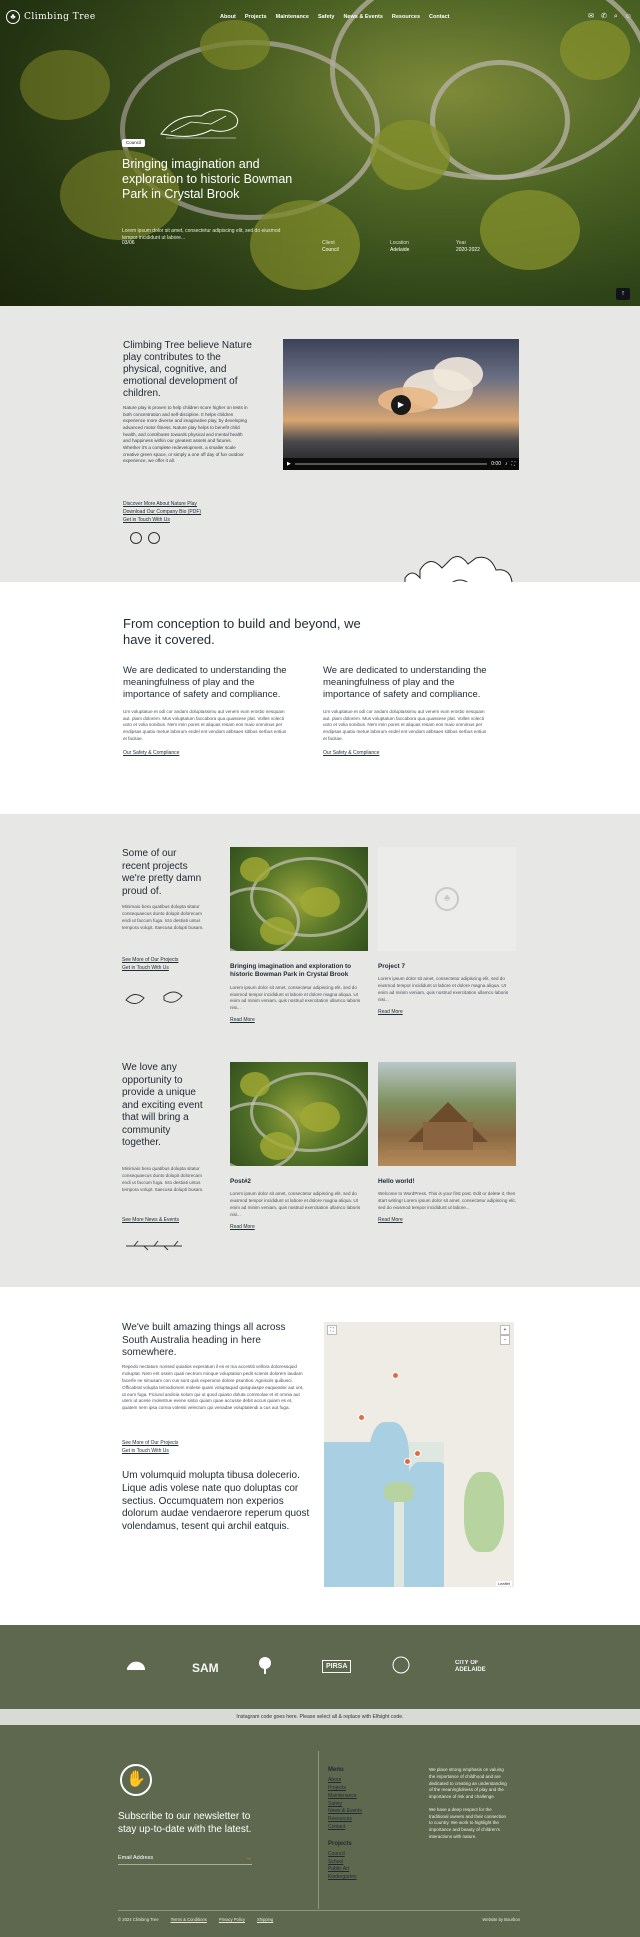  What do you see at coordinates (326, 17) in the screenshot?
I see `nav-item-safety: Safety` at bounding box center [326, 17].